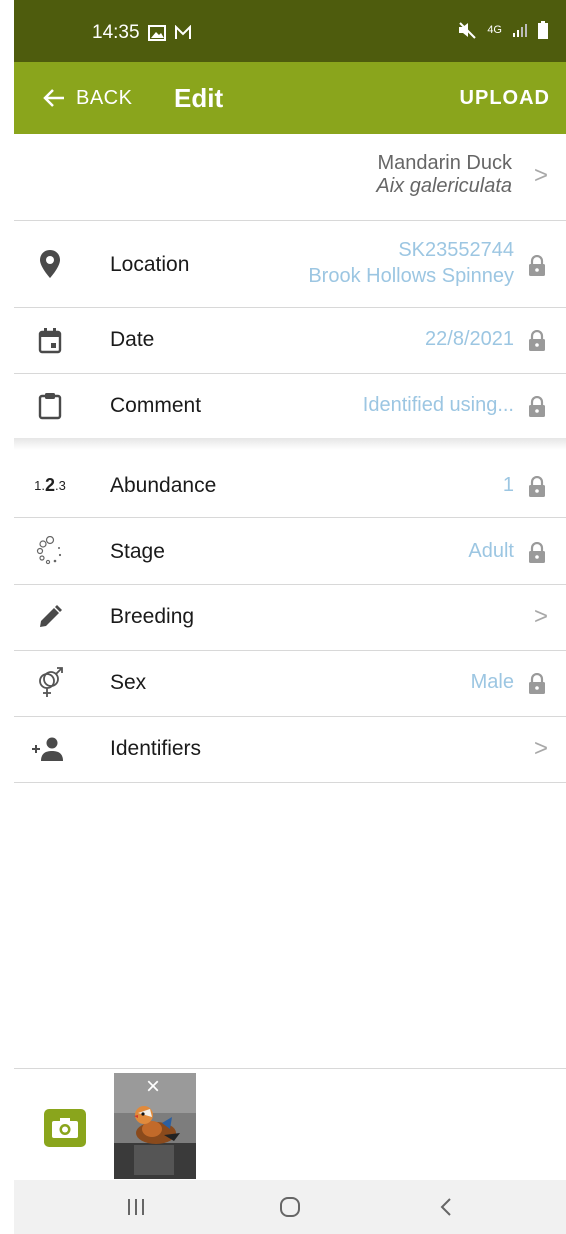  I want to click on location-place: Brook Hollows Spinney, so click(411, 276).